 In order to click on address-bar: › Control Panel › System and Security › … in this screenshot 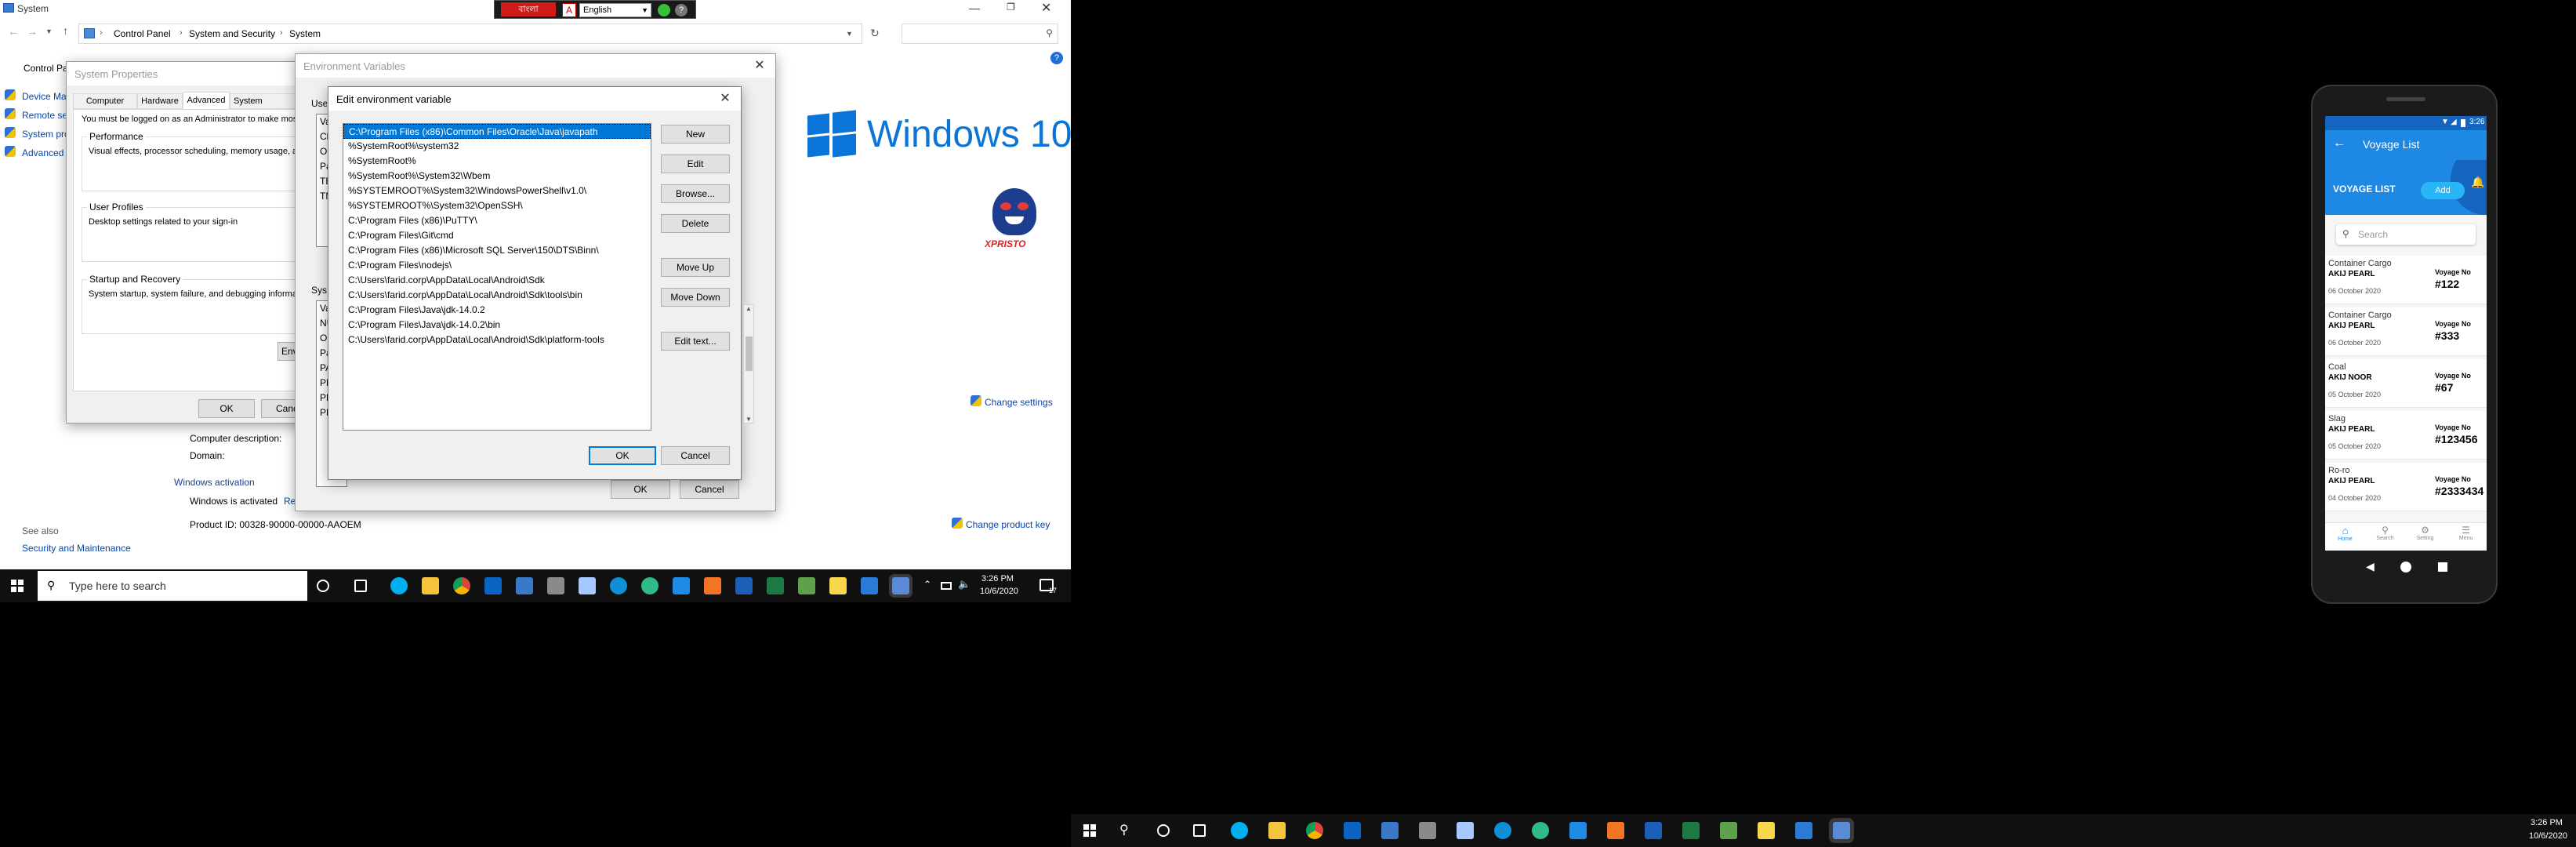, I will do `click(470, 34)`.